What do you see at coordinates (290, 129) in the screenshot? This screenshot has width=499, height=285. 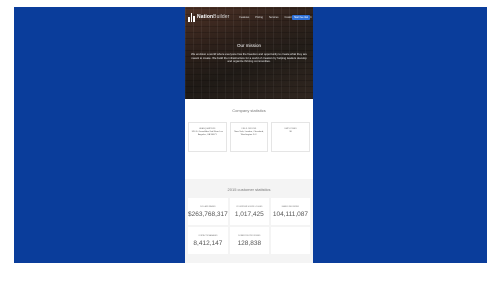 I see `card-label: Employees` at bounding box center [290, 129].